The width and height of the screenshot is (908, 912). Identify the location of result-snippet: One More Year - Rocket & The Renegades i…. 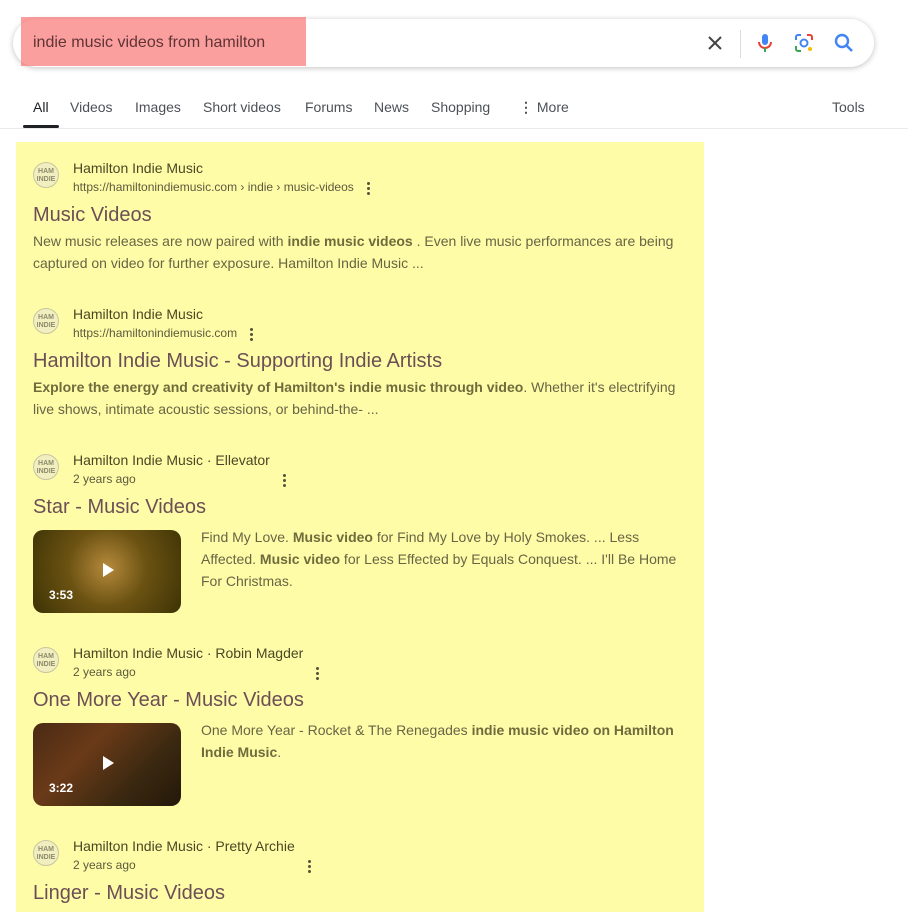
(437, 741).